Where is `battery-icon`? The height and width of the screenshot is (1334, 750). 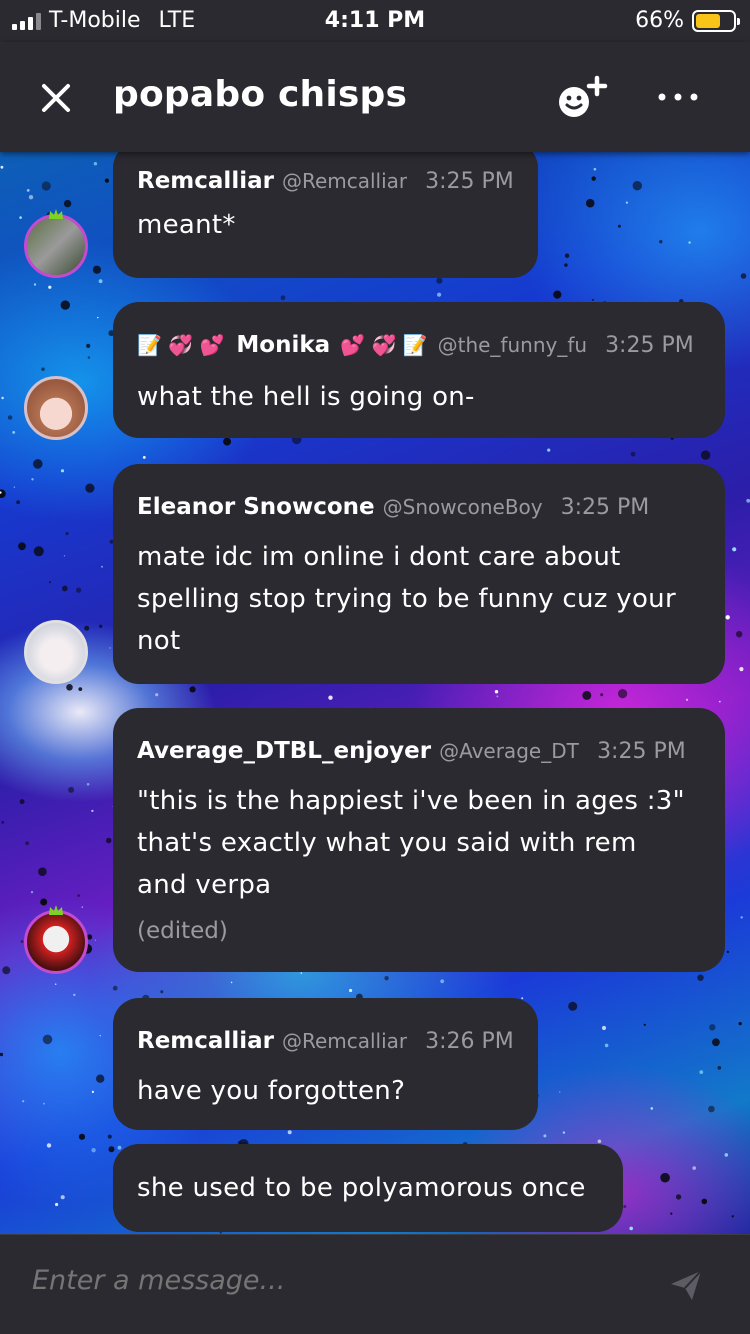 battery-icon is located at coordinates (716, 20).